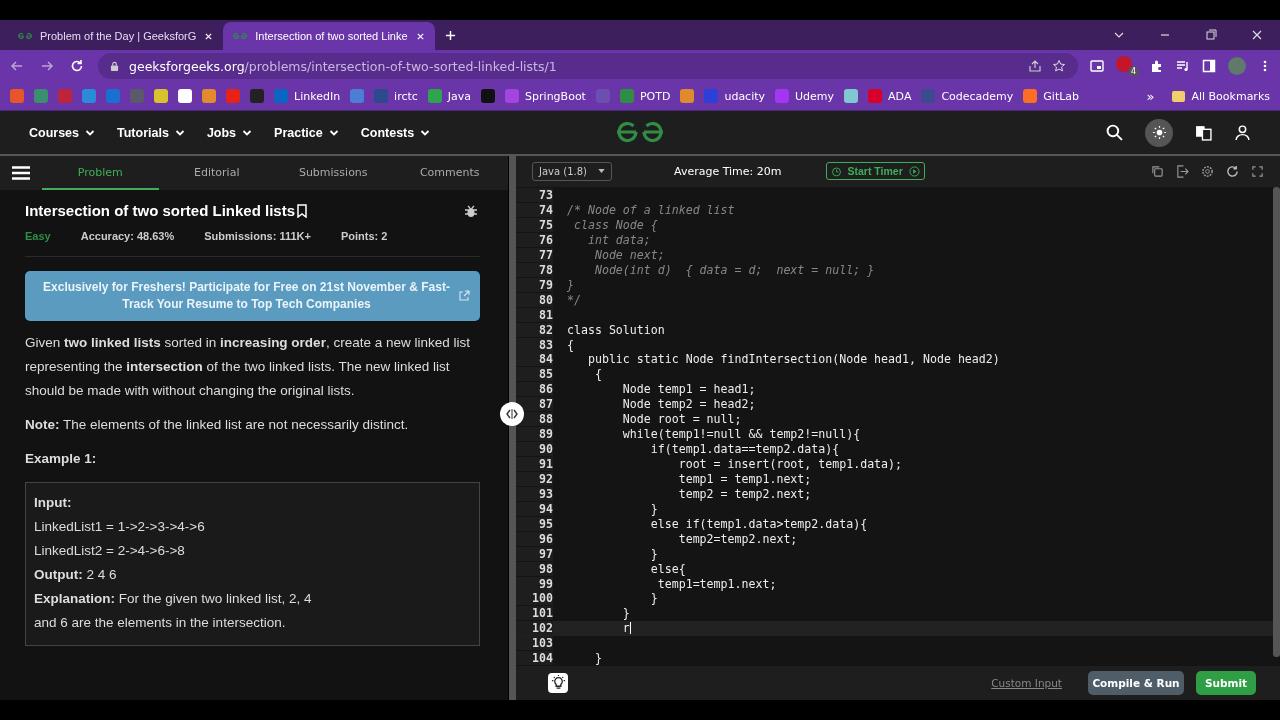  What do you see at coordinates (1183, 66) in the screenshot?
I see `playlist-icon` at bounding box center [1183, 66].